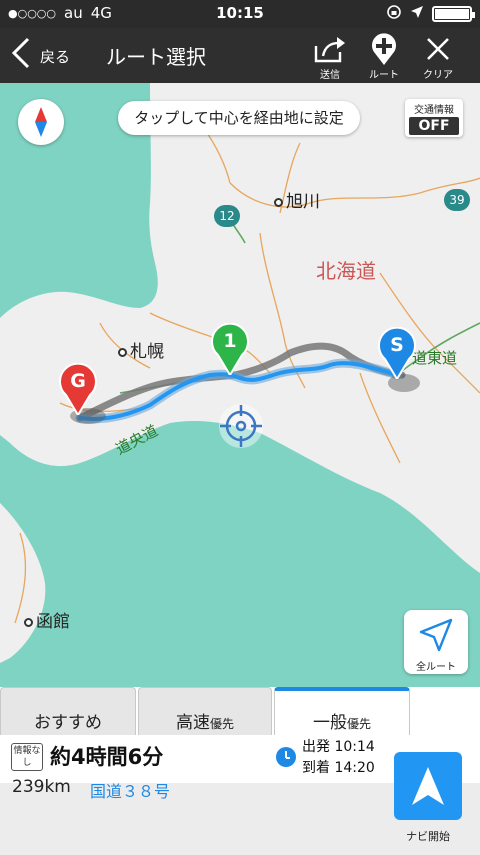 Image resolution: width=480 pixels, height=855 pixels. I want to click on tab-recommended: おすすめ, so click(68, 711).